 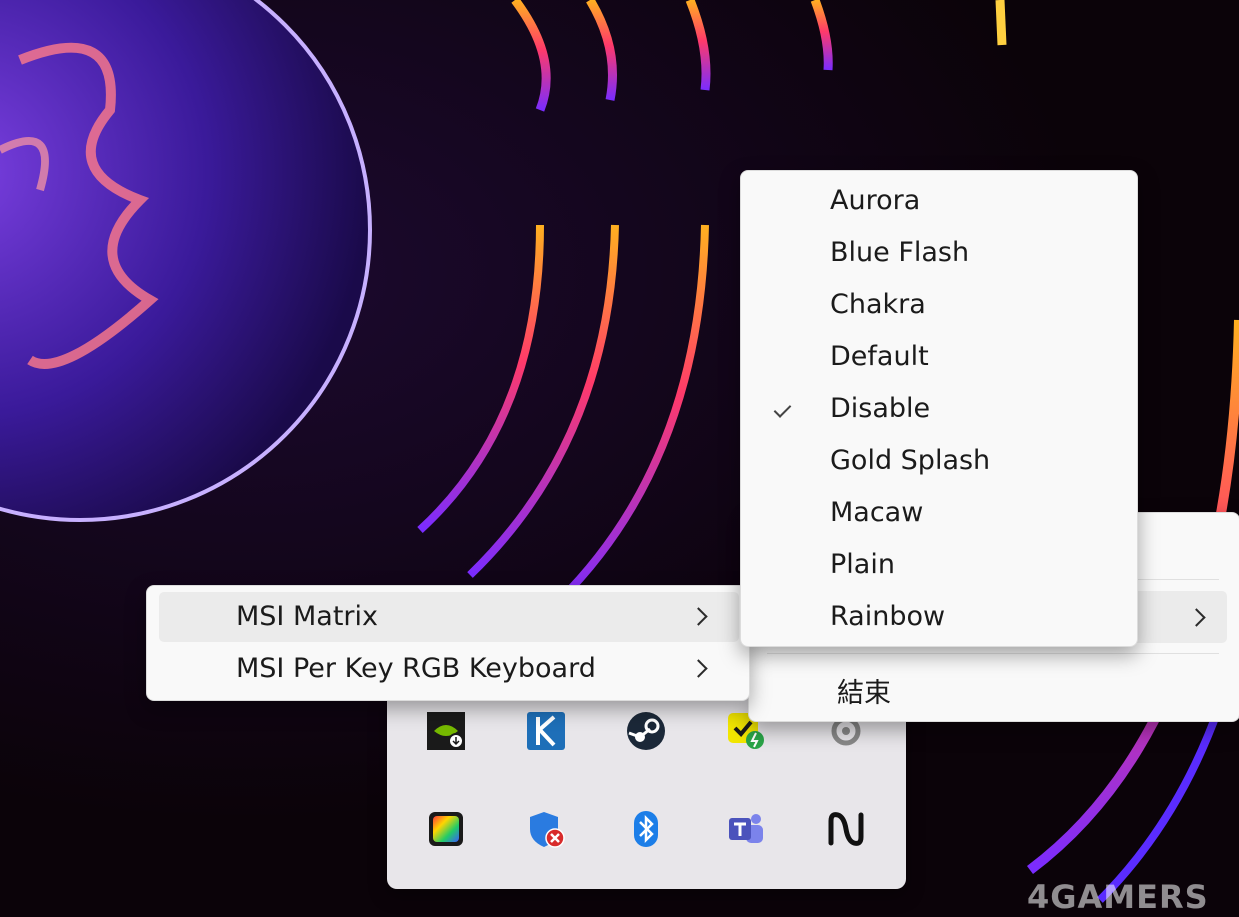 I want to click on menu-item-label: MSI Matrix, so click(x=307, y=616).